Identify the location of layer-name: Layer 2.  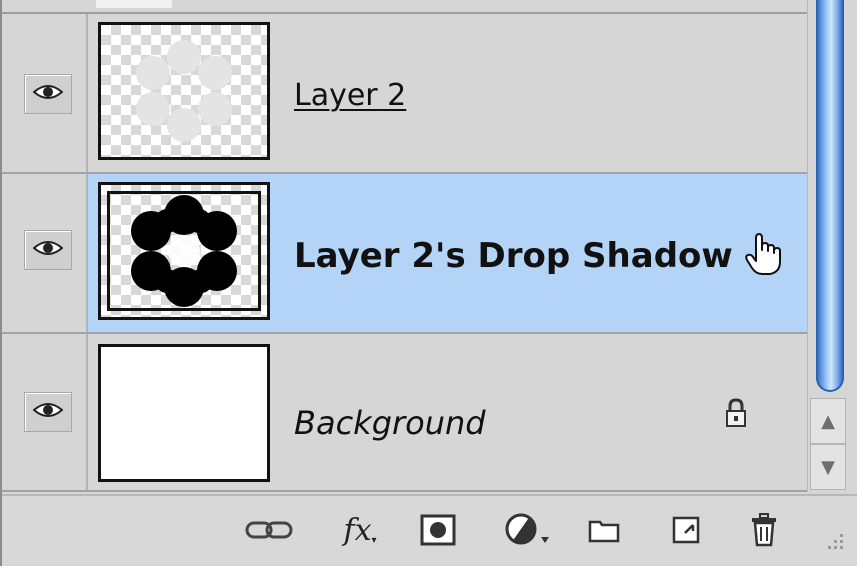
(350, 95).